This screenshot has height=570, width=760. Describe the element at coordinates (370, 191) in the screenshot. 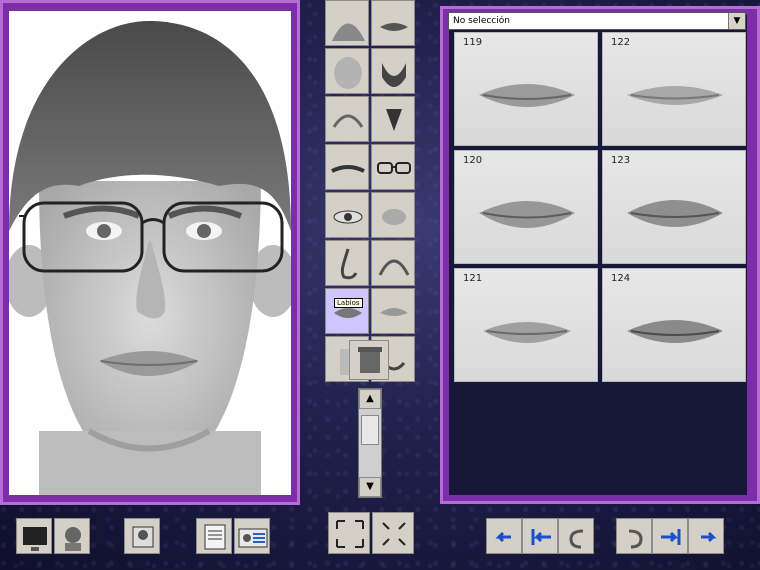

I see `feature-palette` at that location.